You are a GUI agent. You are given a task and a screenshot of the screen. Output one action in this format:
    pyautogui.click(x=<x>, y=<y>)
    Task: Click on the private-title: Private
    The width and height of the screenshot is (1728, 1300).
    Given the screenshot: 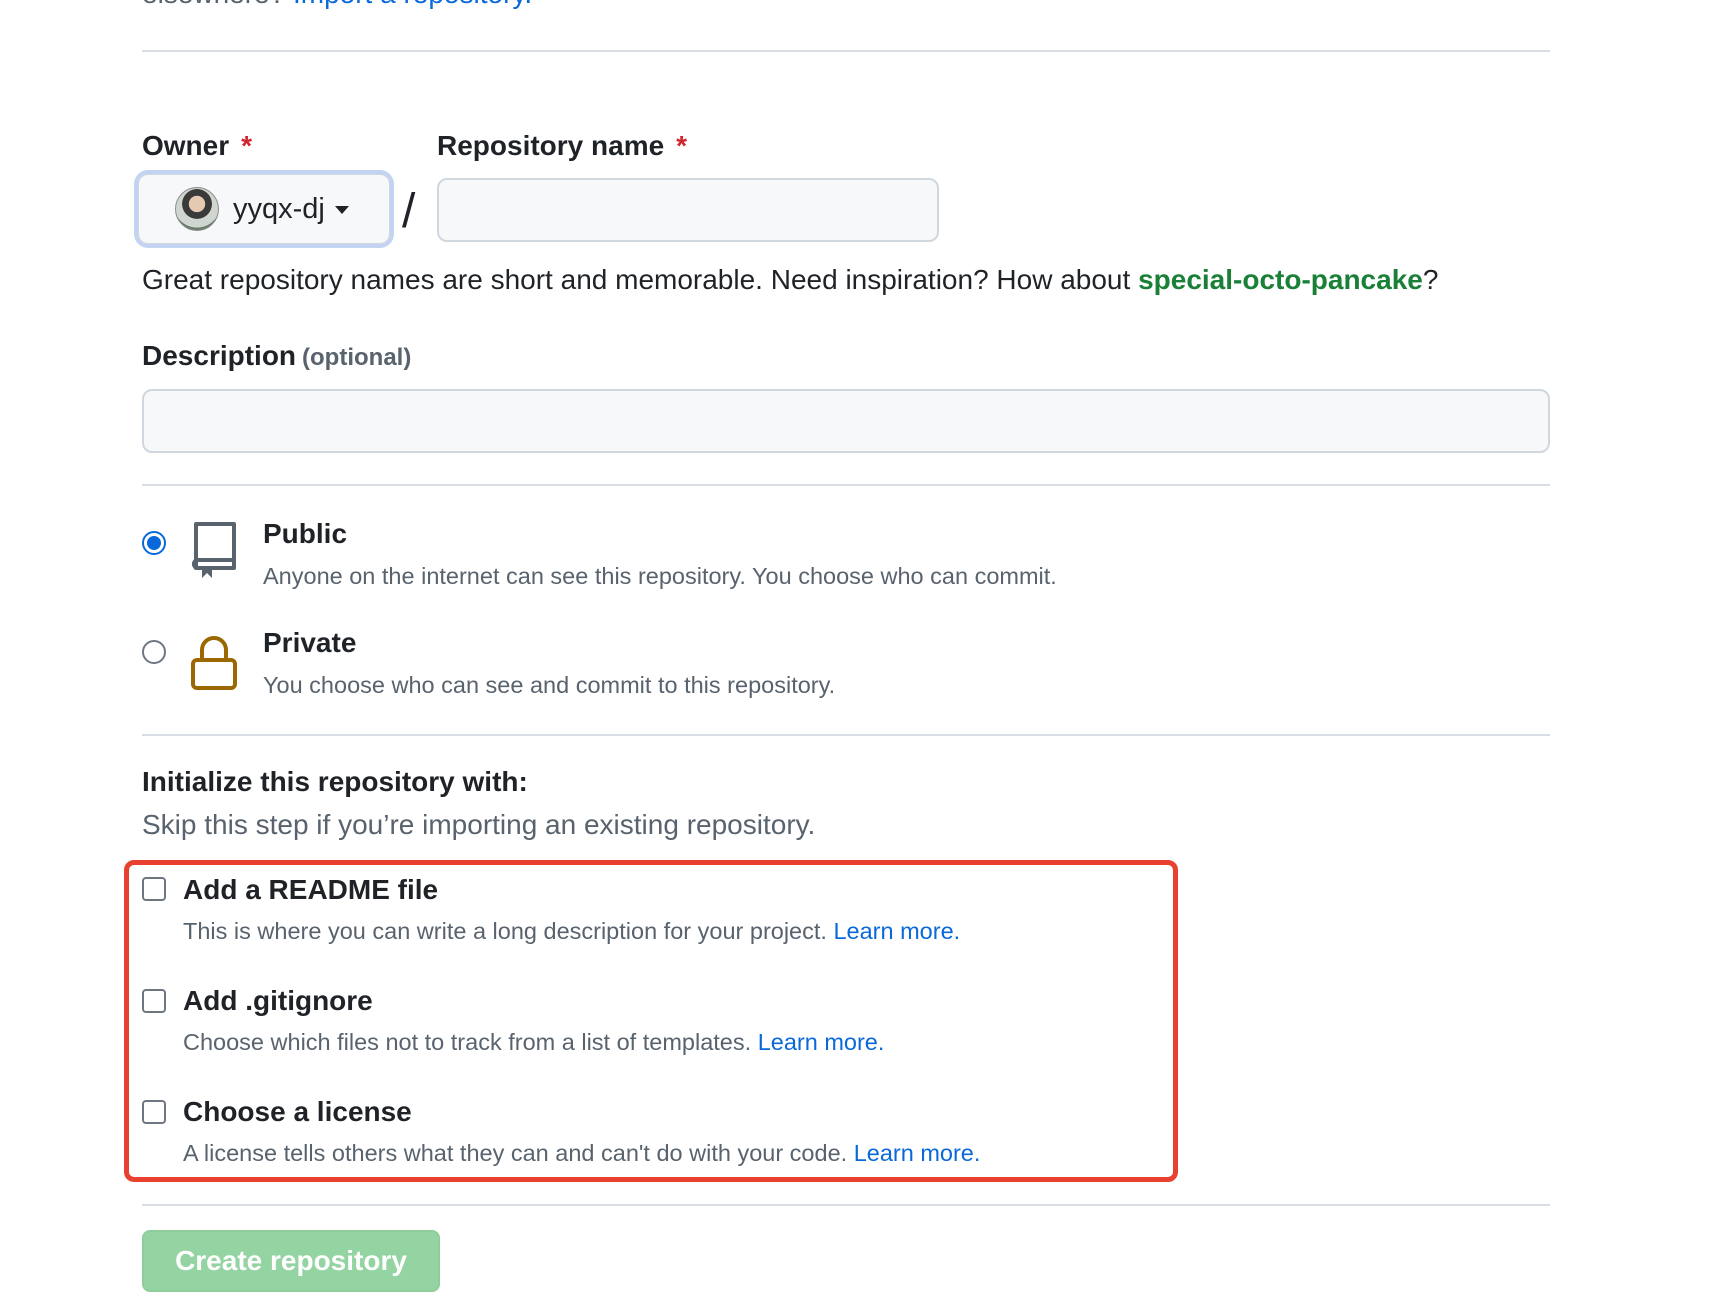 What is the action you would take?
    pyautogui.click(x=310, y=642)
    